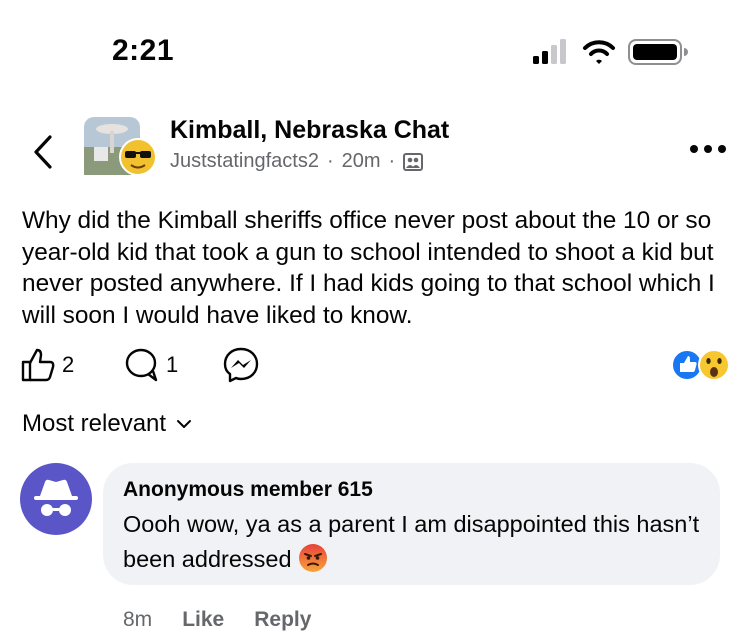  Describe the element at coordinates (599, 52) in the screenshot. I see `wifi-icon` at that location.